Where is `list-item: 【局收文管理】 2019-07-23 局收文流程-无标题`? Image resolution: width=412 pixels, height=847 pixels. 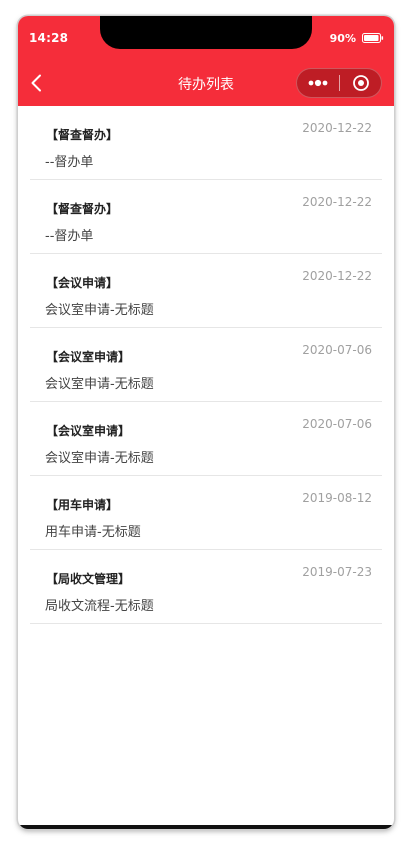
list-item: 【局收文管理】 2019-07-23 局收文流程-无标题 is located at coordinates (206, 587).